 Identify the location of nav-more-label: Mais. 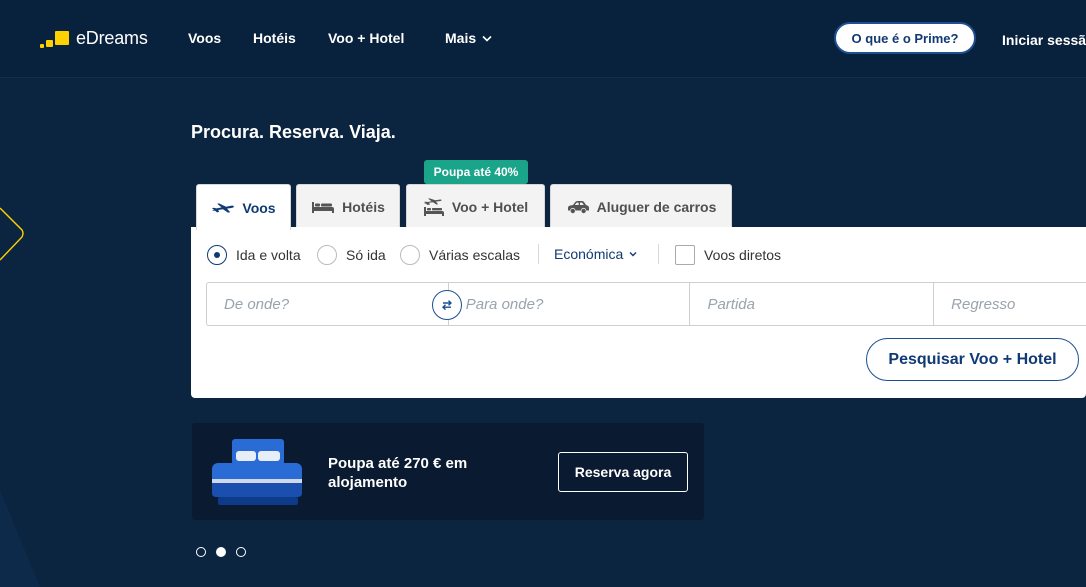
(461, 38).